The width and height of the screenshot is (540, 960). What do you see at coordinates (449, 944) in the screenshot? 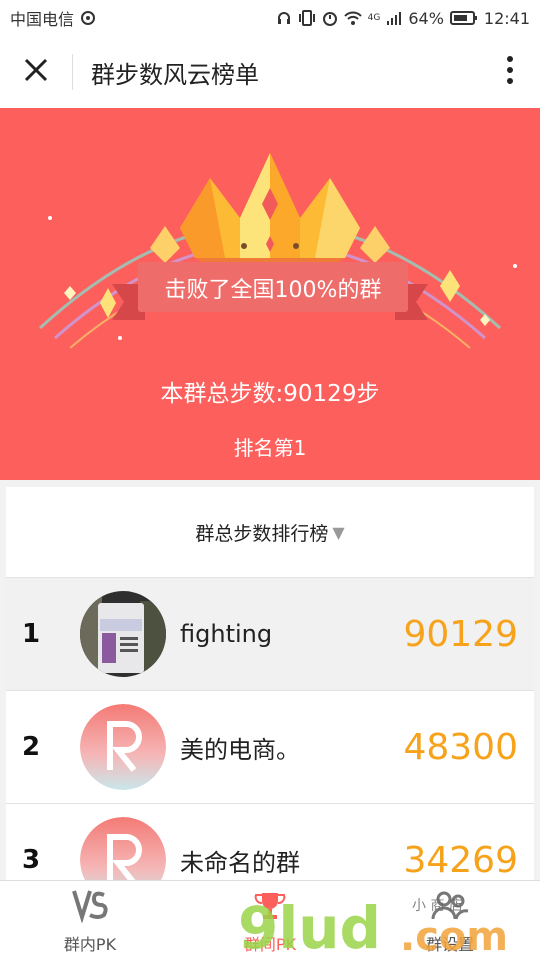
I see `tab-label: 群设置` at bounding box center [449, 944].